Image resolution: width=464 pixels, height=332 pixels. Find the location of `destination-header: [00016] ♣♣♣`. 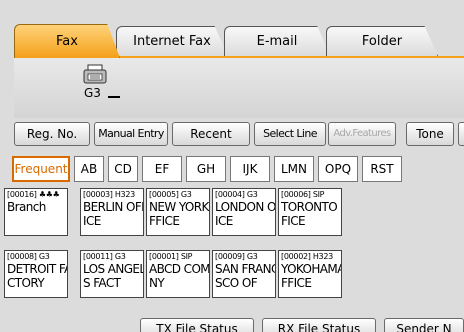

destination-header: [00016] ♣♣♣ is located at coordinates (33, 194).